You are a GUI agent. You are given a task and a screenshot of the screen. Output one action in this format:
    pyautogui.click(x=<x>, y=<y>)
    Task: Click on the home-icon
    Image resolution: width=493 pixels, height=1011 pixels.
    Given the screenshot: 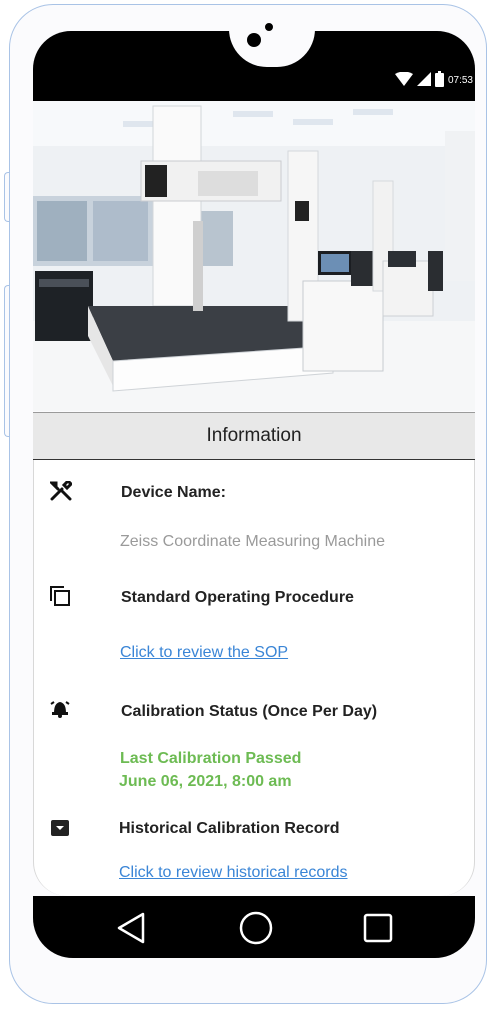 What is the action you would take?
    pyautogui.click(x=256, y=928)
    